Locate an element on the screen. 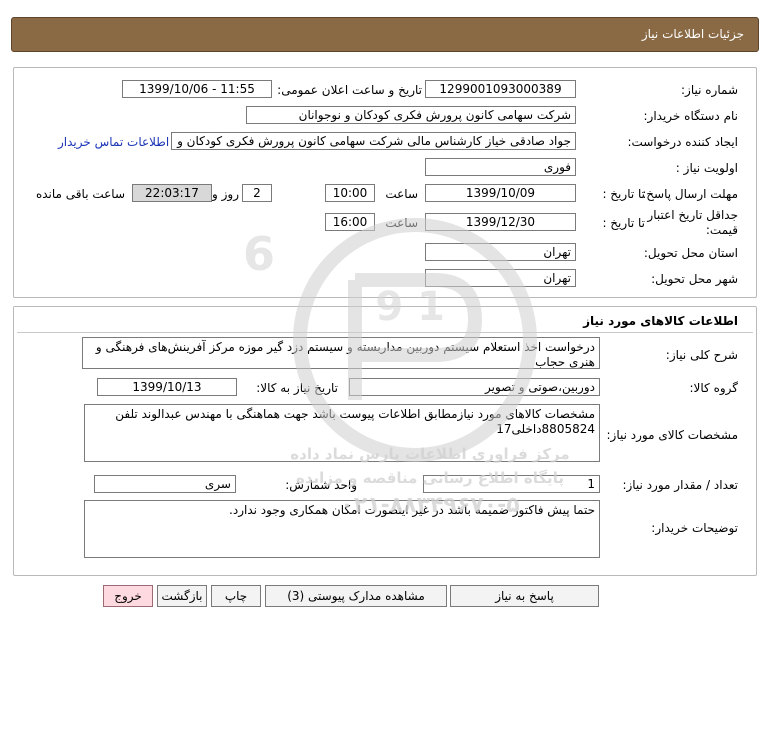 This screenshot has height=745, width=770. requester-label: ایجاد کننده درخواست: is located at coordinates (682, 142).